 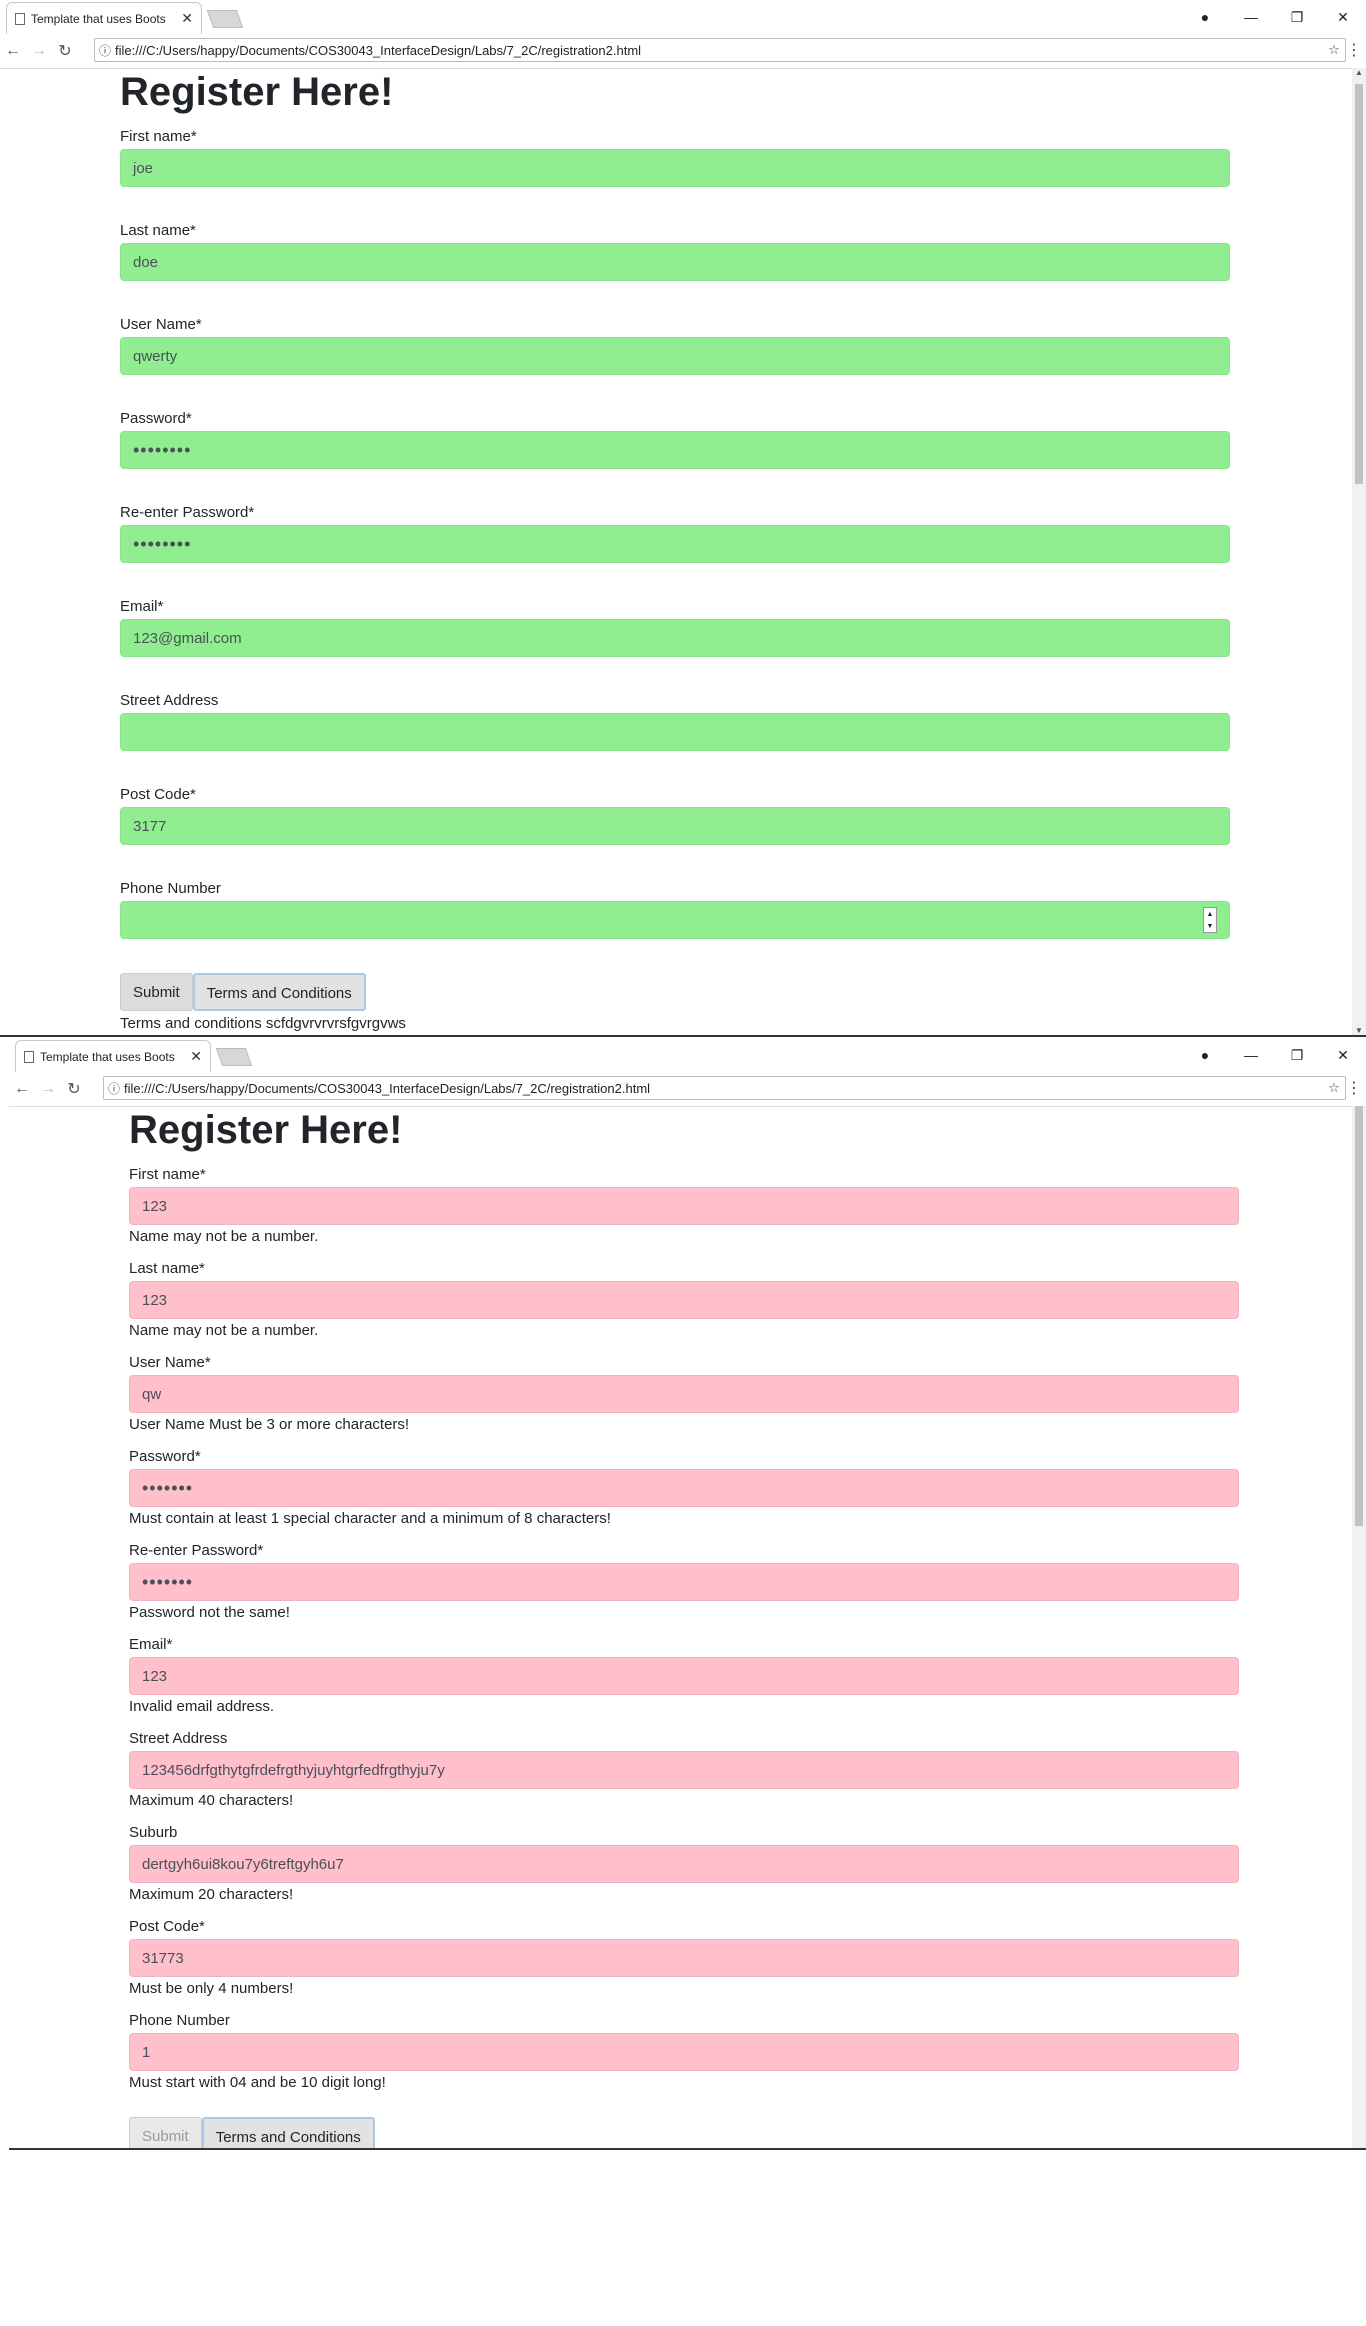 What do you see at coordinates (187, 638) in the screenshot?
I see `input-value: 123@gmail.com` at bounding box center [187, 638].